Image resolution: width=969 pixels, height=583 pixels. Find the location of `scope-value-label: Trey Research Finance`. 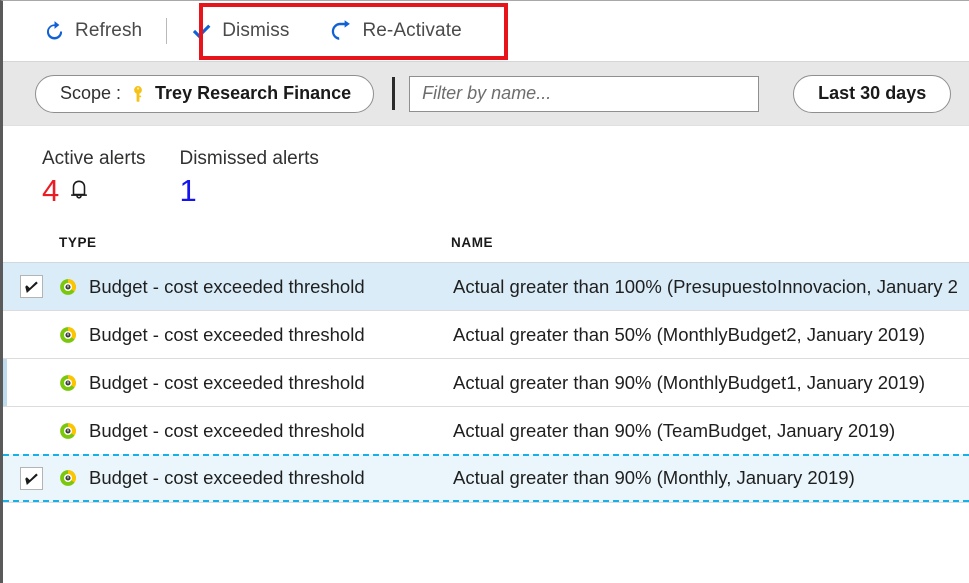

scope-value-label: Trey Research Finance is located at coordinates (253, 93).